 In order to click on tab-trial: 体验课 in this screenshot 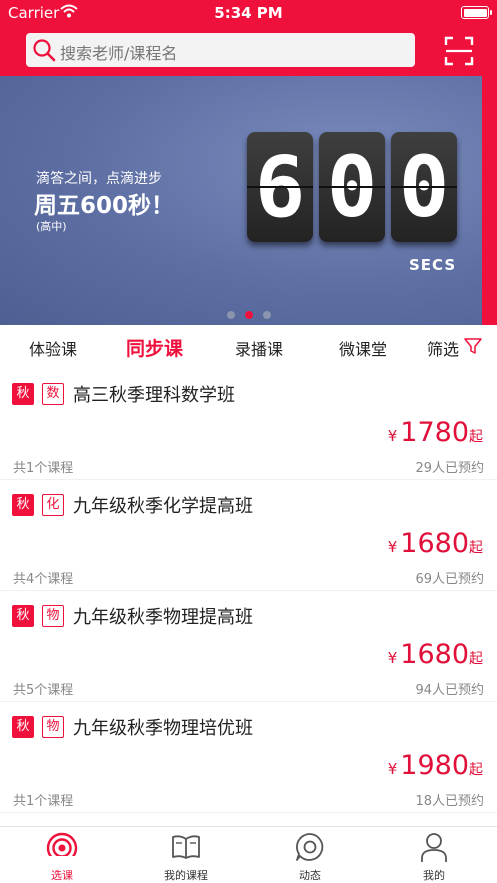, I will do `click(53, 348)`.